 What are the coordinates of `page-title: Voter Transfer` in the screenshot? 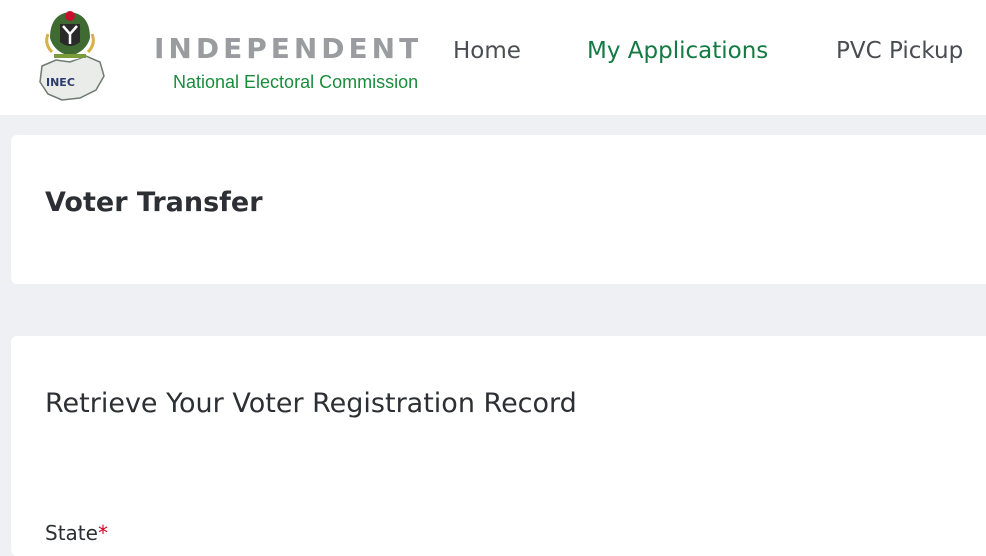 It's located at (154, 202).